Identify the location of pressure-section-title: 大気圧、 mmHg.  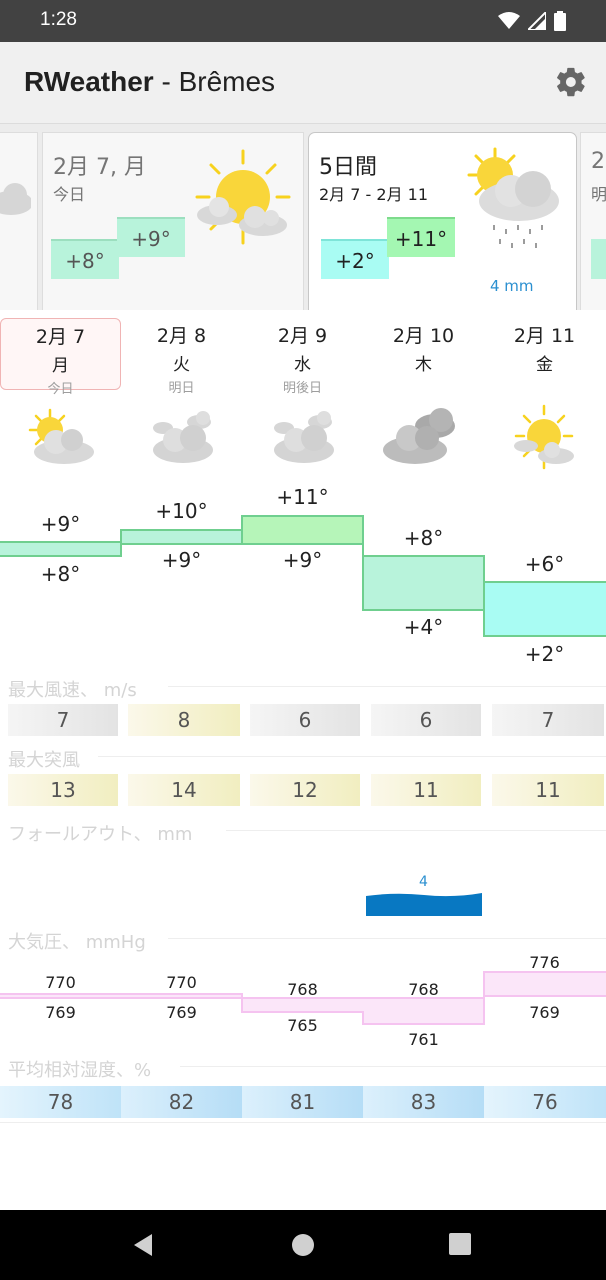
(77, 942).